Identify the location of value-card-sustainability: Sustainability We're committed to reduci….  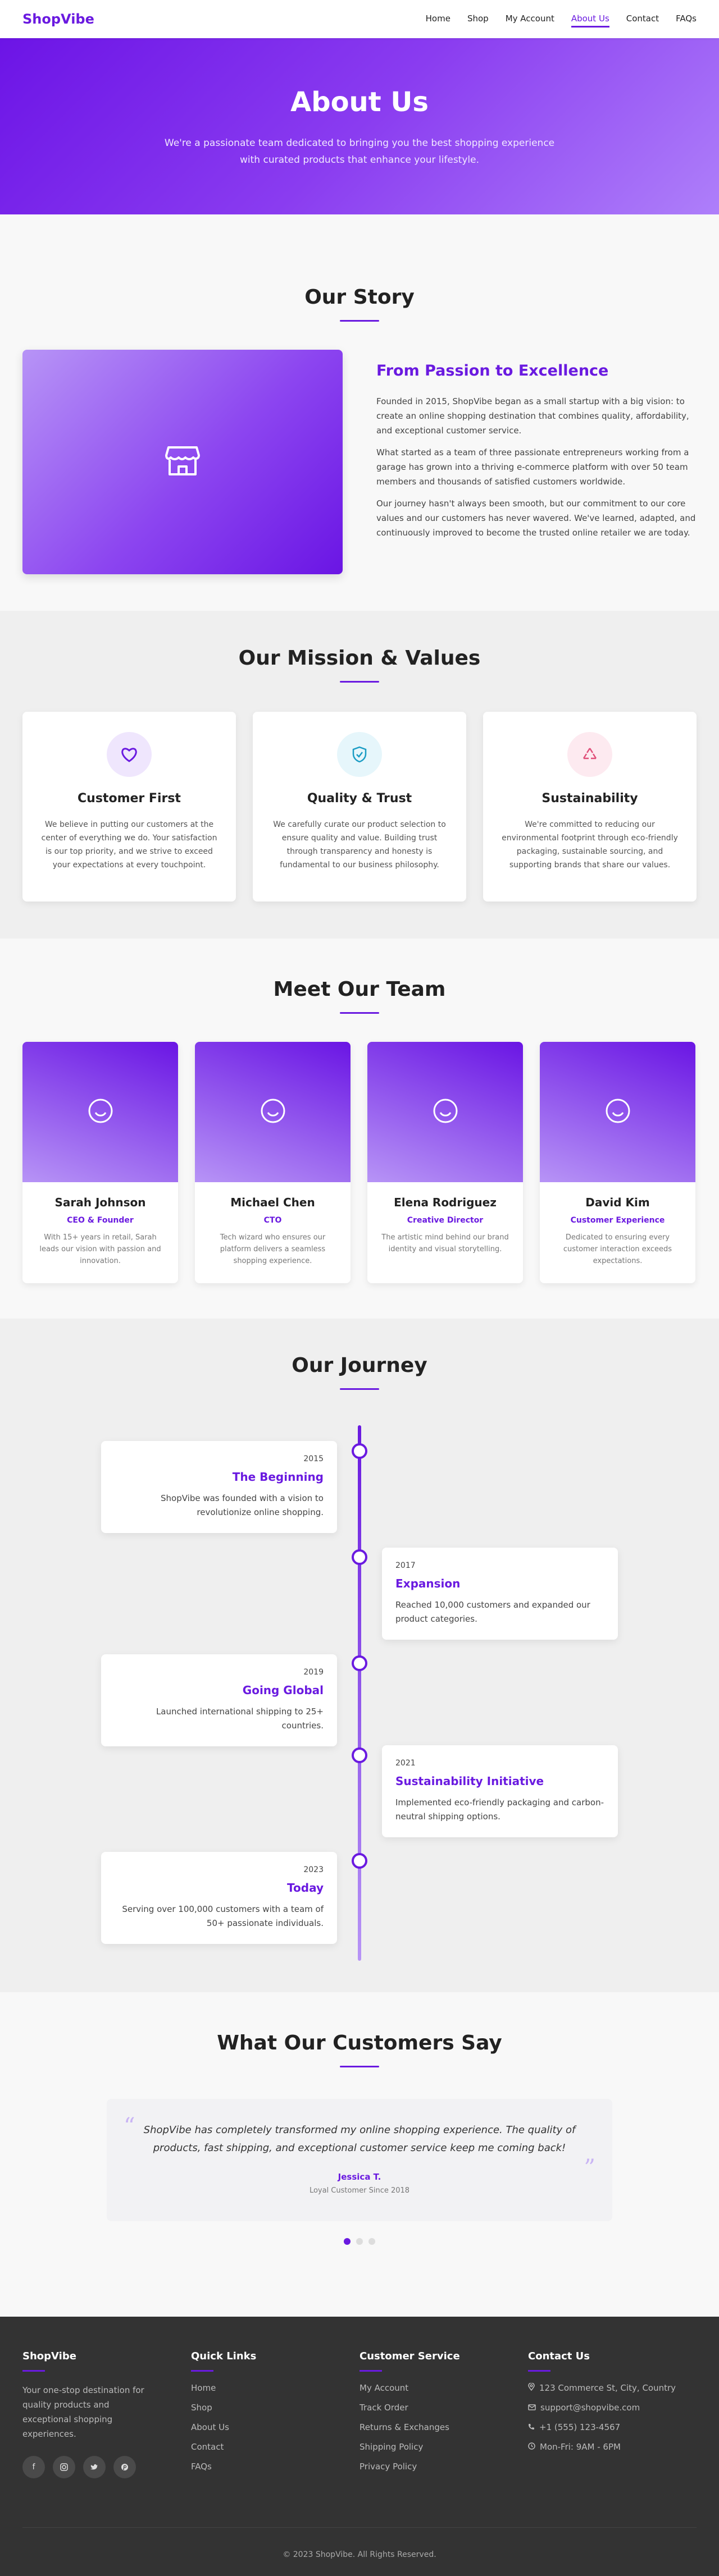
(590, 807).